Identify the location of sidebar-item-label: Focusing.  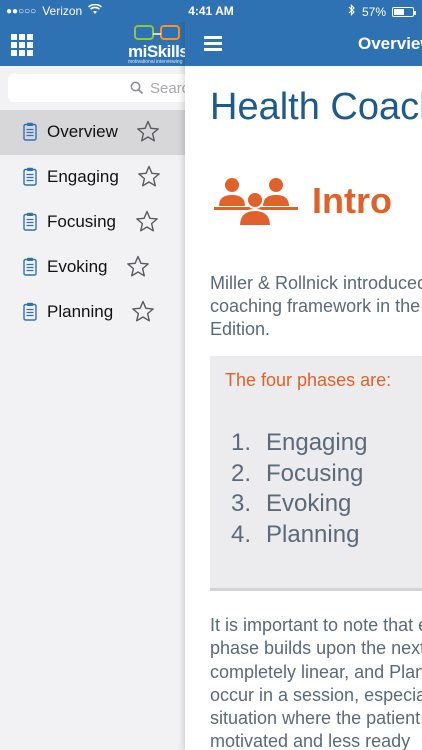
(81, 221).